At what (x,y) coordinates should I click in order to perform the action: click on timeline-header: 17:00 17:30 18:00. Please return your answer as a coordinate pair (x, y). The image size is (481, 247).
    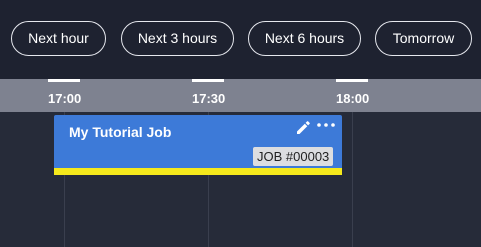
    Looking at the image, I should click on (240, 95).